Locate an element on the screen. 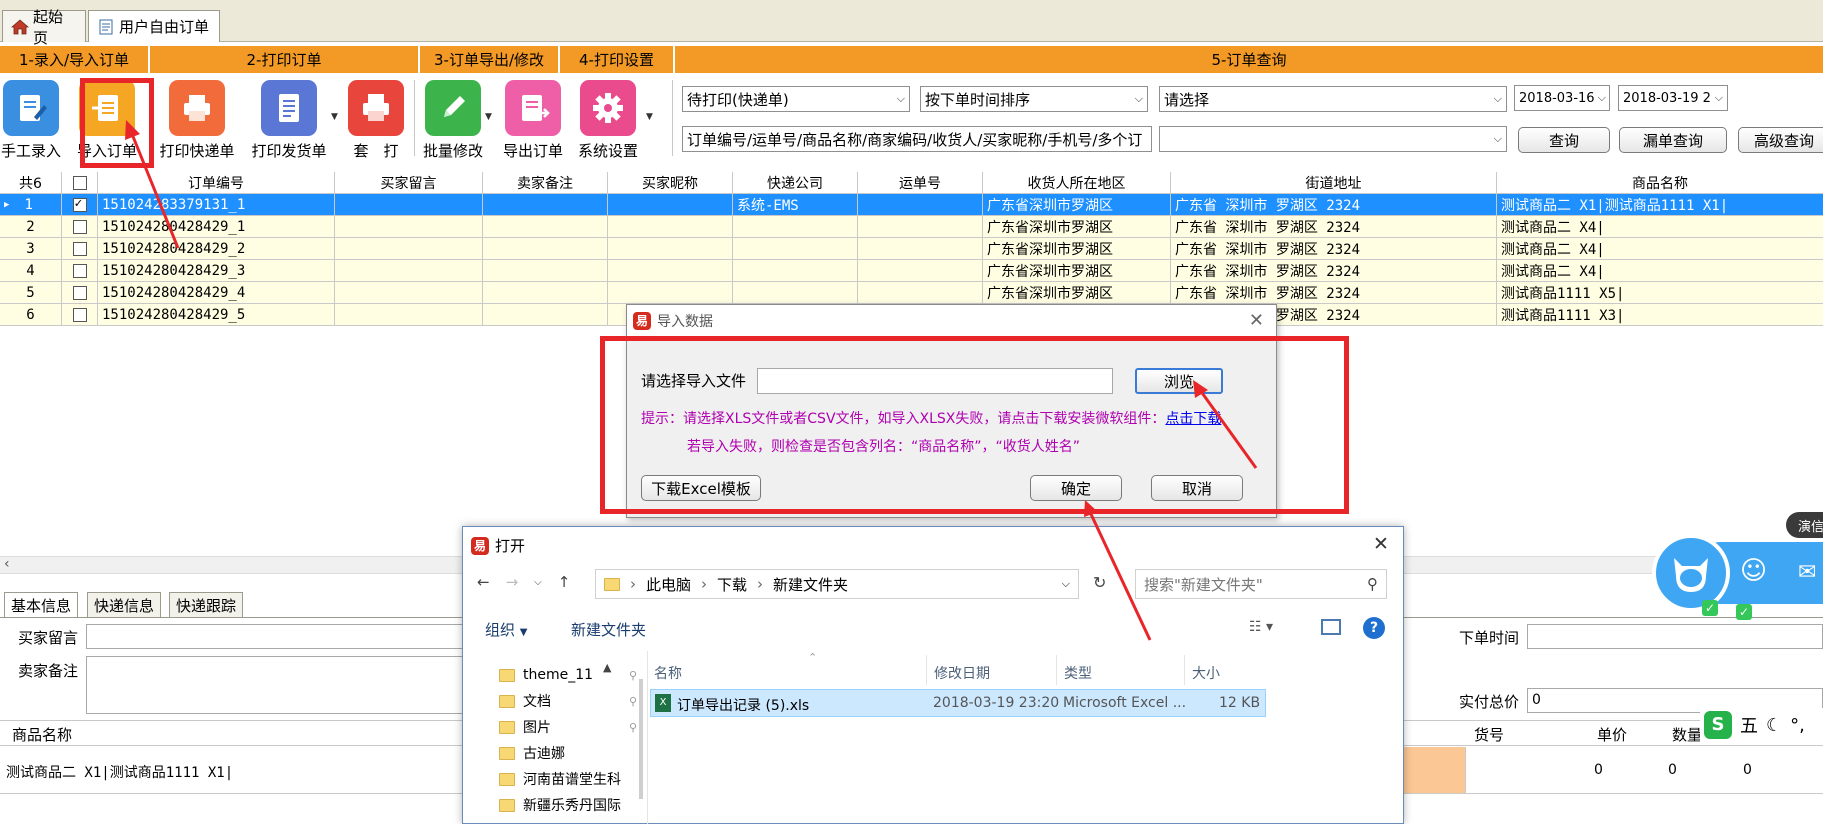 The image size is (1823, 824). arrow-to-import-button is located at coordinates (155, 191).